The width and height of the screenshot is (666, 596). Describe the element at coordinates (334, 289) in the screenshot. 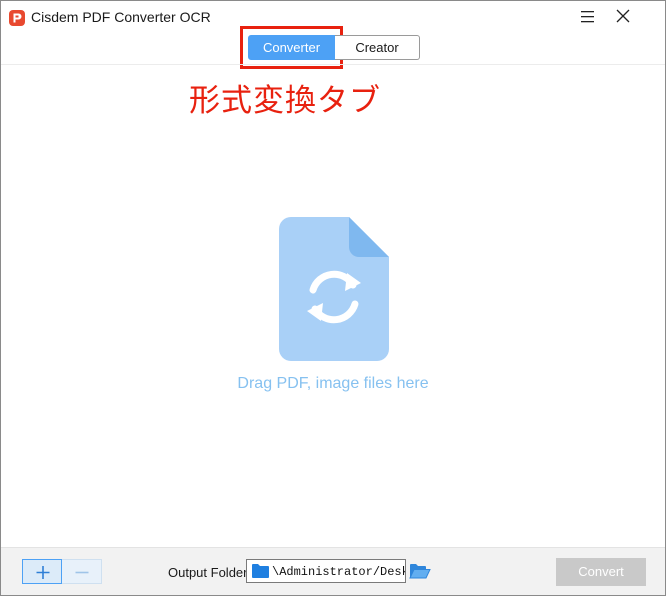

I see `file-convert-icon` at that location.